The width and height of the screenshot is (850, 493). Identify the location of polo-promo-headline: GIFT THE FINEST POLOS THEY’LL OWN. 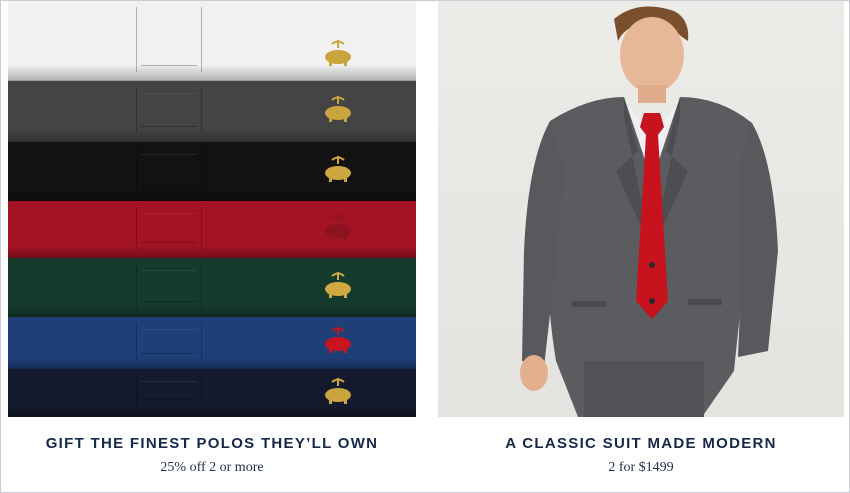
(212, 443).